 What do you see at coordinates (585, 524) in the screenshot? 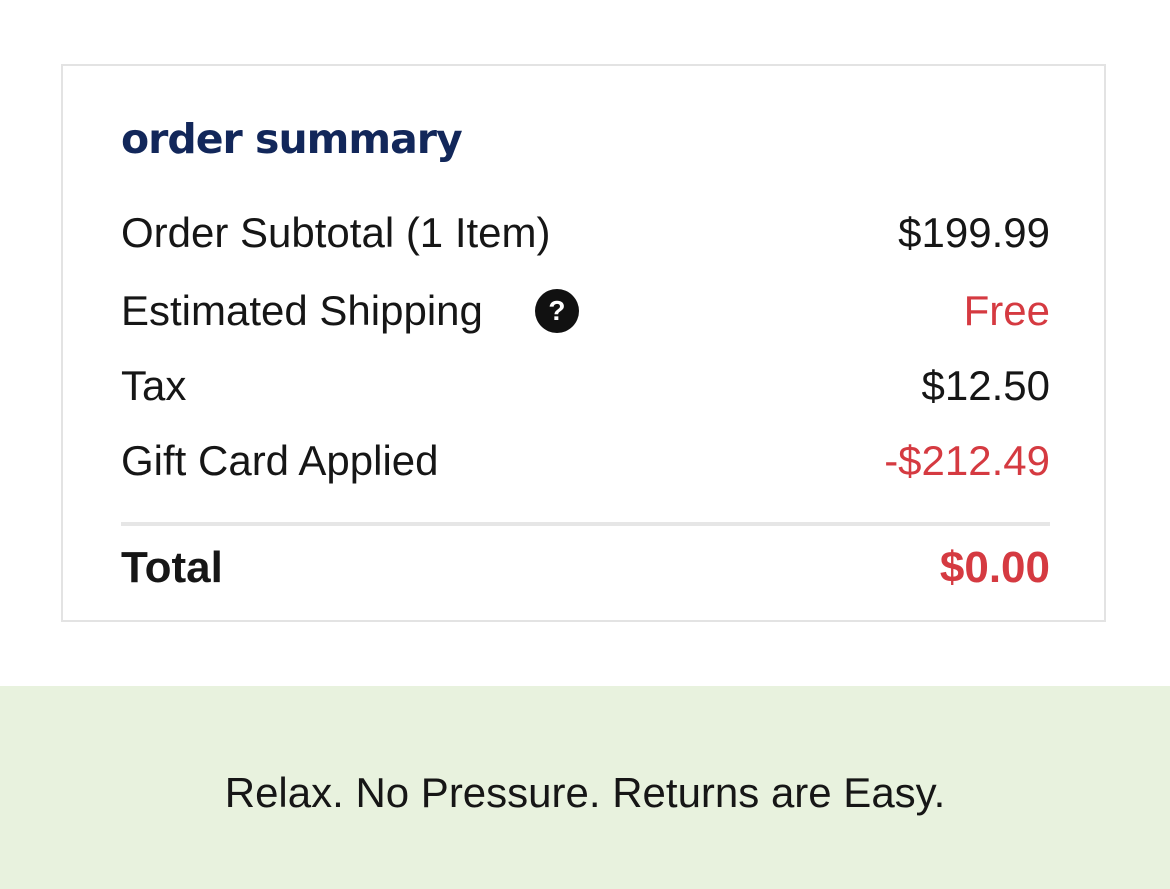
I see `total-divider` at bounding box center [585, 524].